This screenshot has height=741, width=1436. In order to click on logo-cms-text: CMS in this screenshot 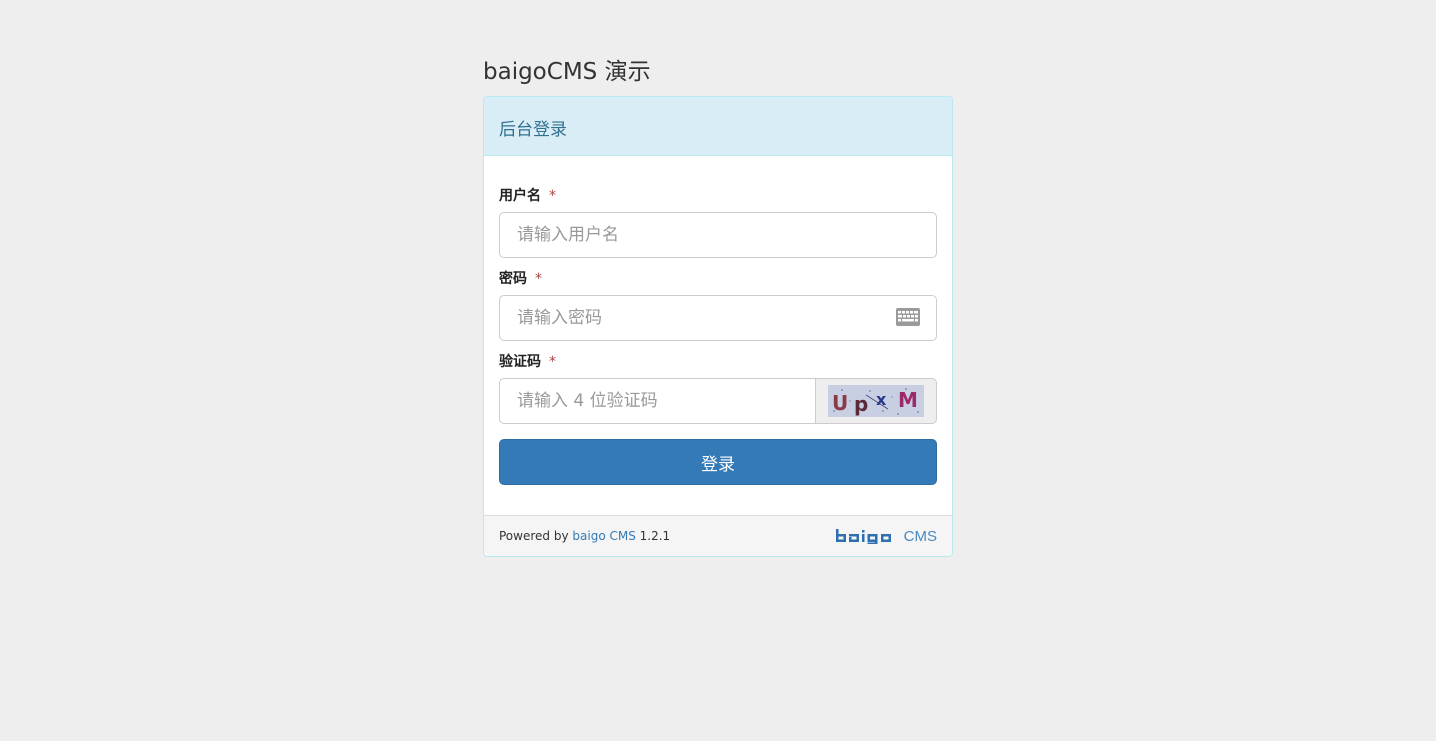, I will do `click(920, 536)`.